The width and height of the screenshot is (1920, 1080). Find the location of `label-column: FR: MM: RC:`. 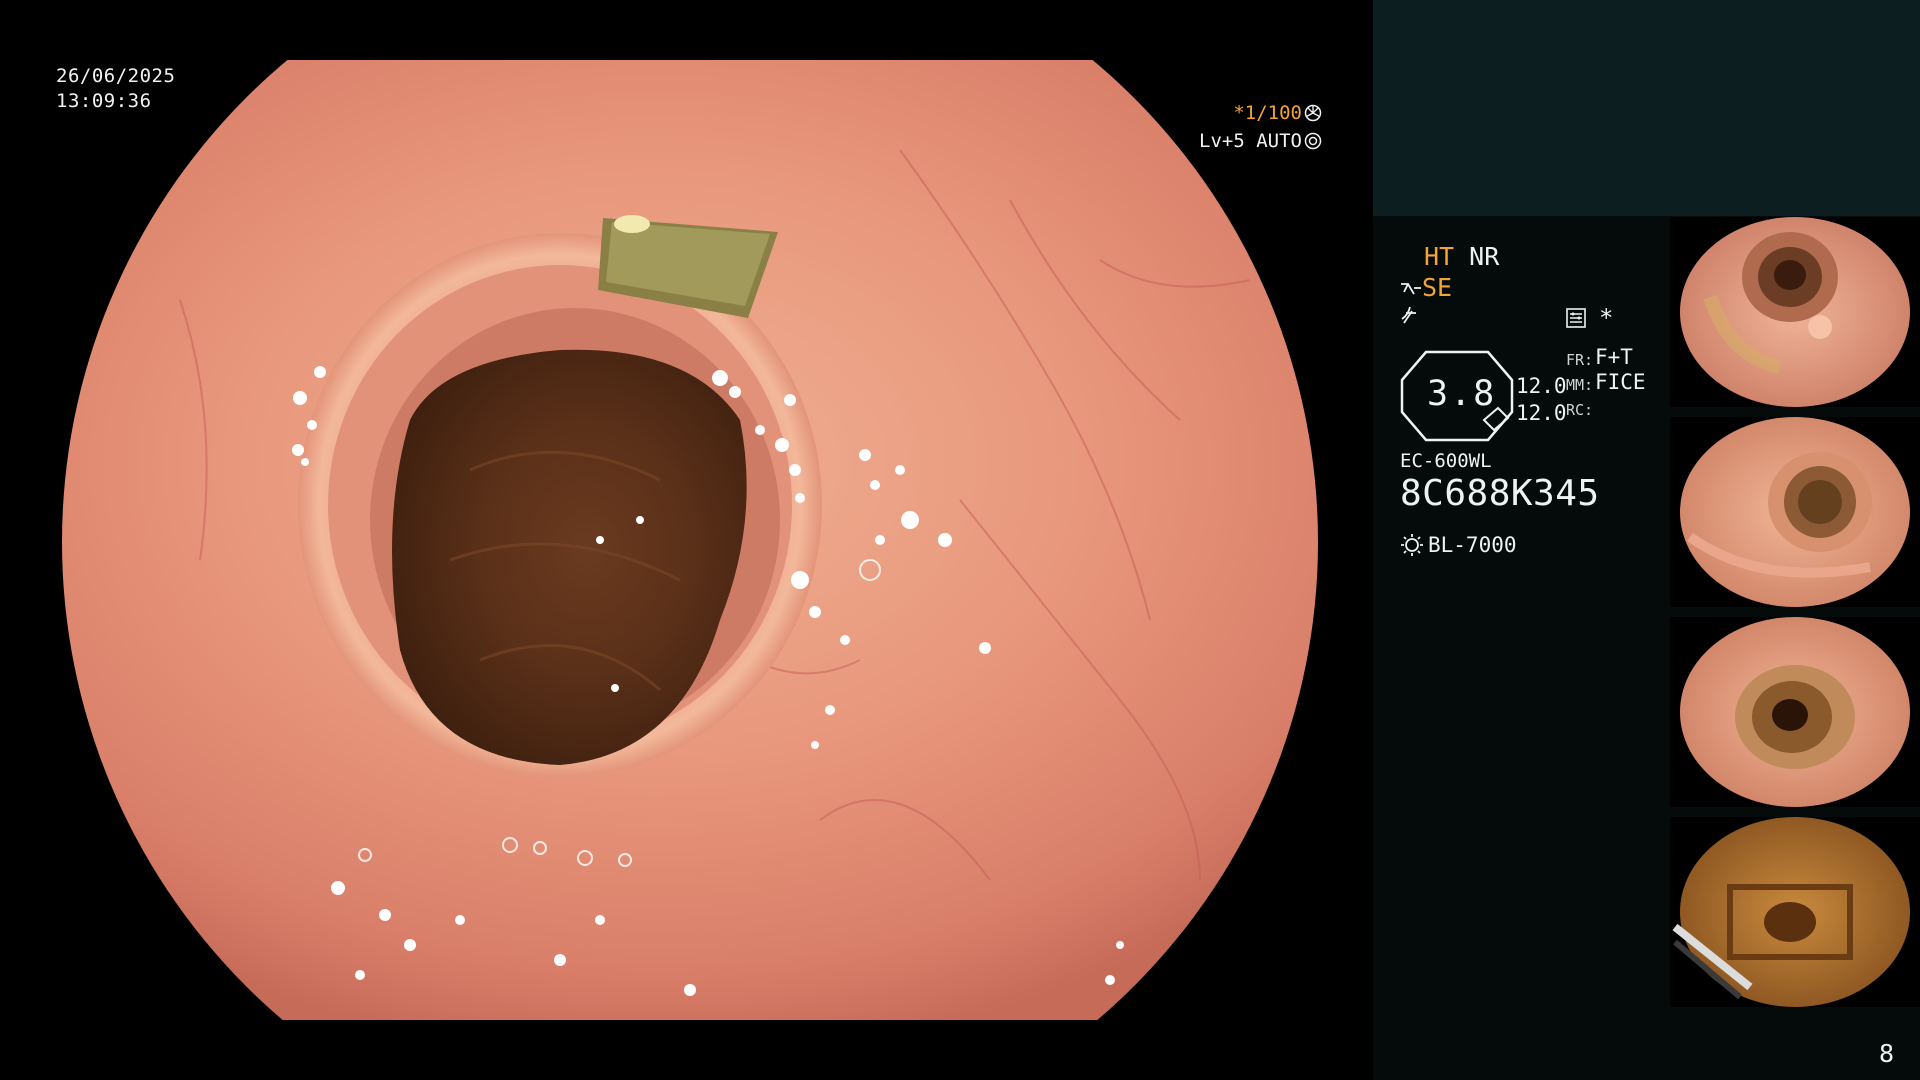

label-column: FR: MM: RC: is located at coordinates (1579, 385).